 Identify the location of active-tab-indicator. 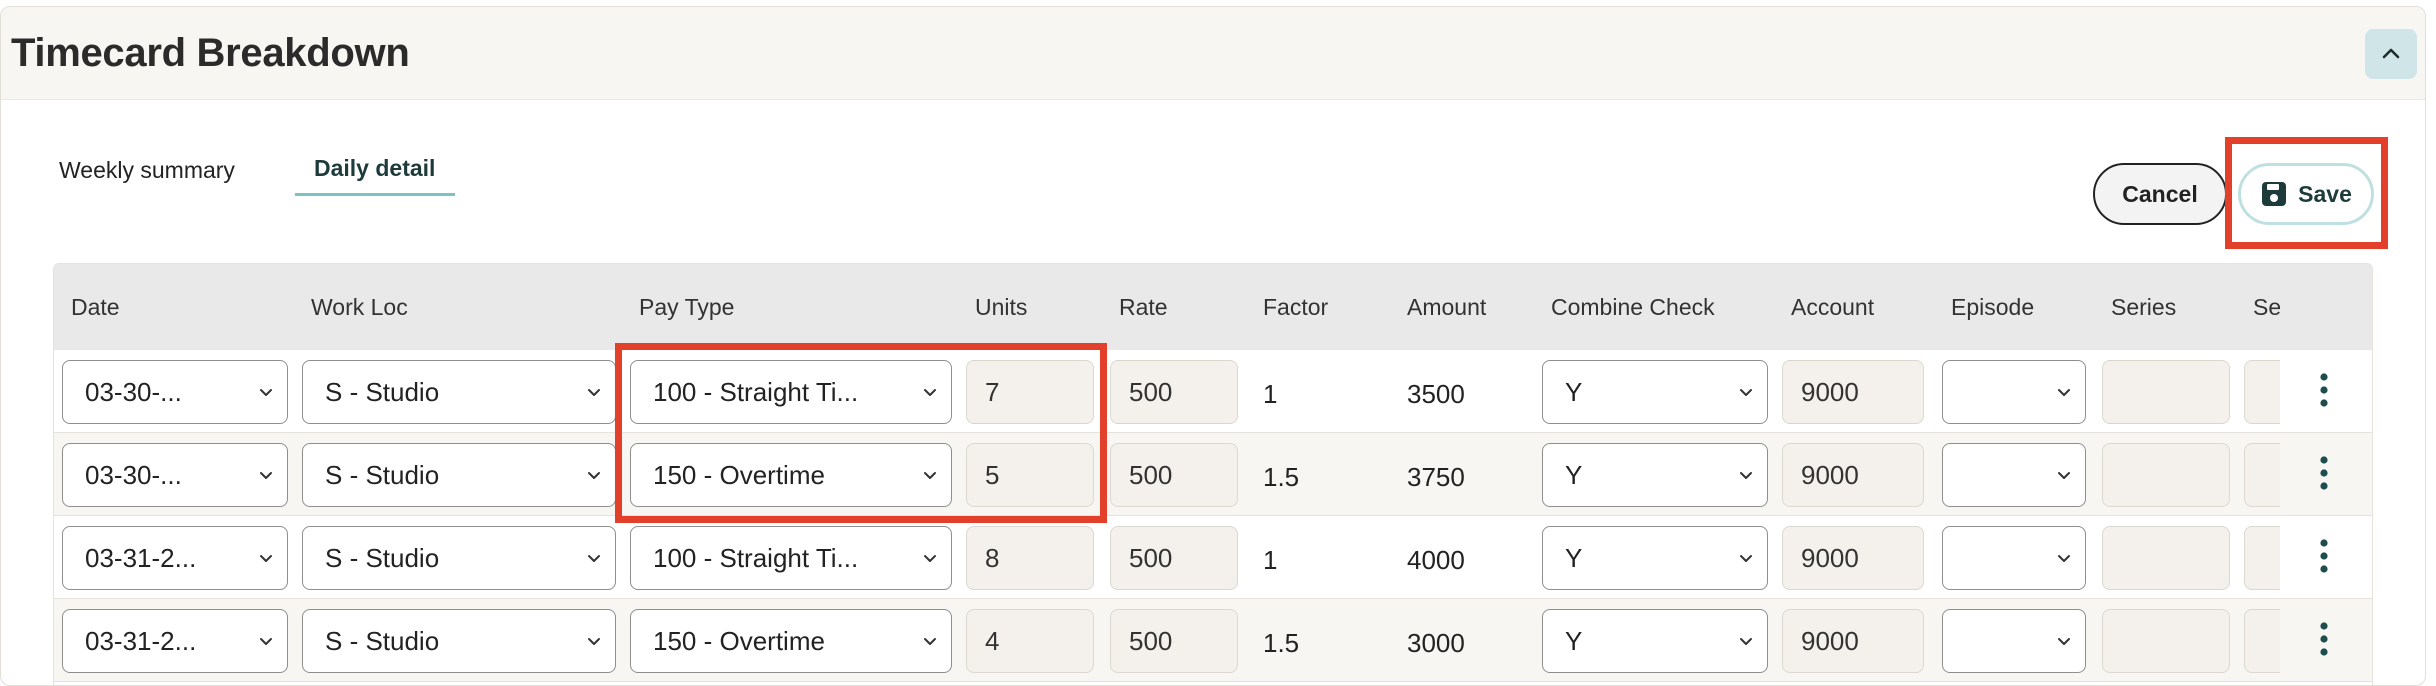
(375, 194).